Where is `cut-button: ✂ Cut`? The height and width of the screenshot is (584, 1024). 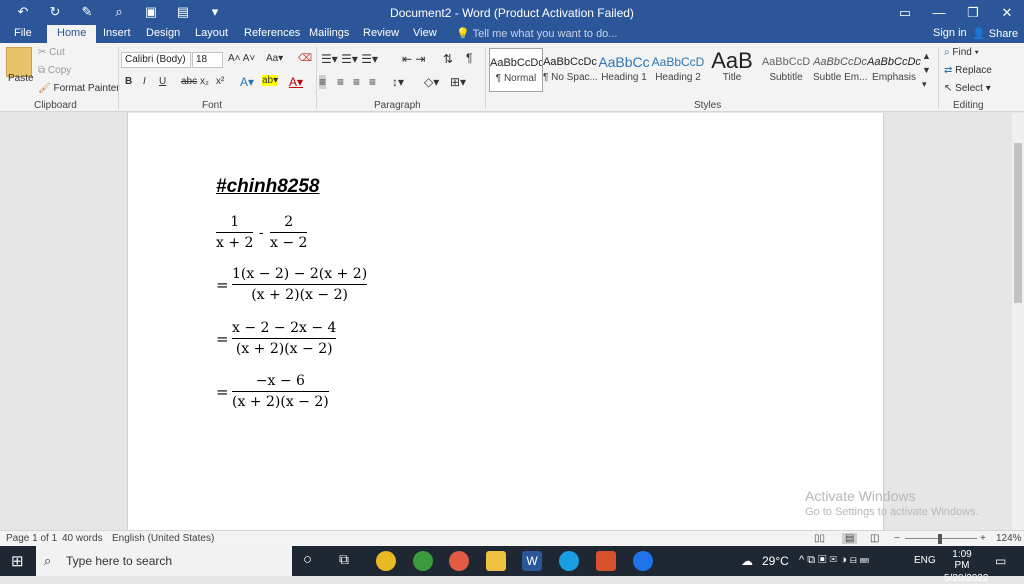
cut-button: ✂ Cut is located at coordinates (51, 52).